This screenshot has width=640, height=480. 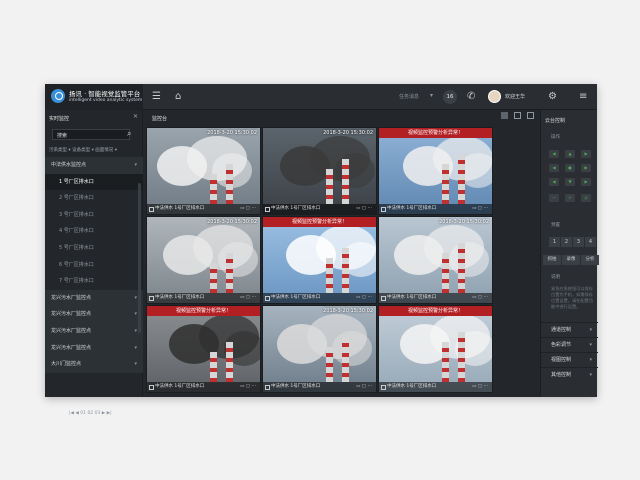 What do you see at coordinates (129, 134) in the screenshot?
I see `search-icon: ⌕` at bounding box center [129, 134].